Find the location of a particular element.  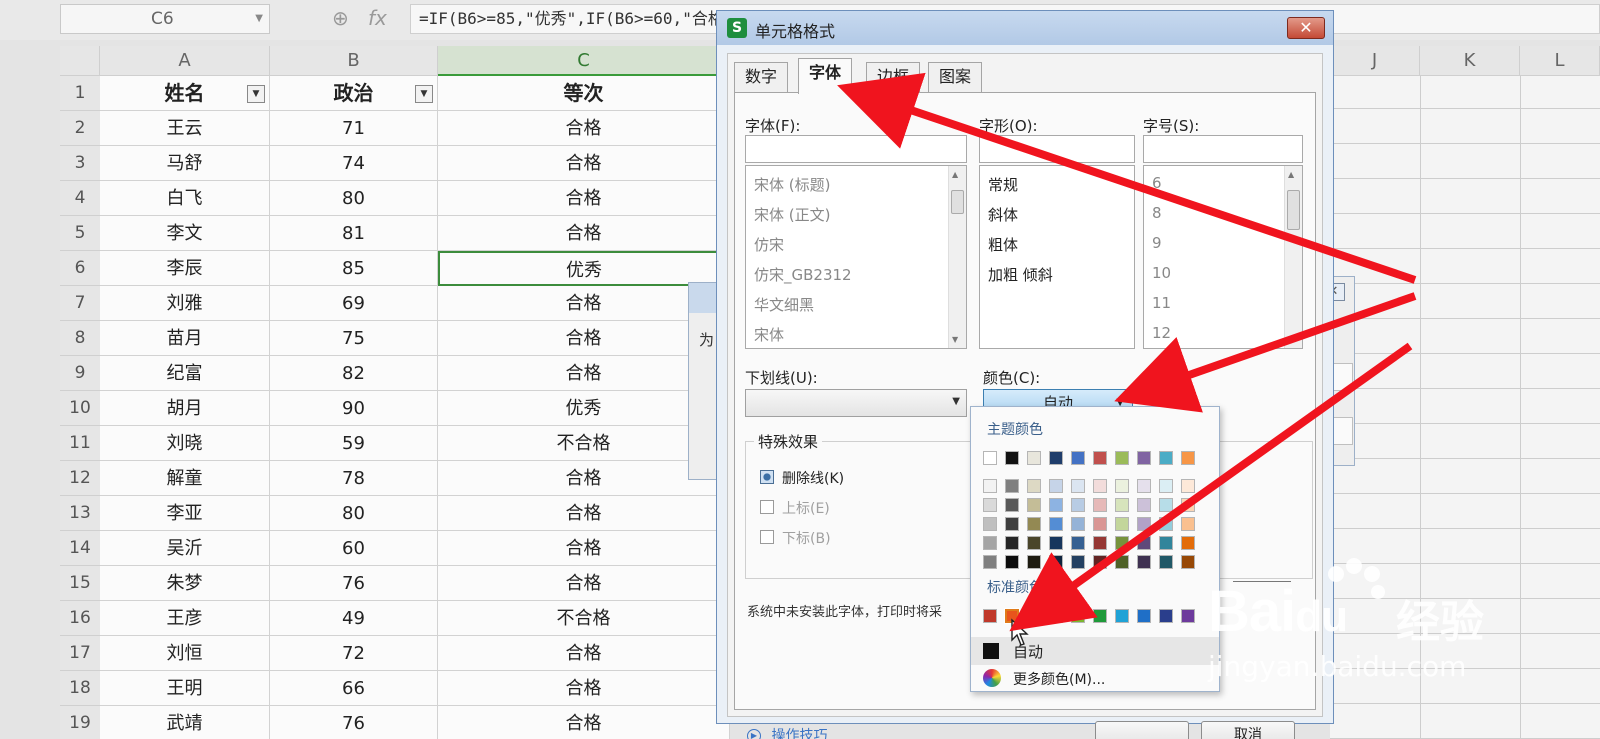

underline-dropdown: ▼ is located at coordinates (856, 403).